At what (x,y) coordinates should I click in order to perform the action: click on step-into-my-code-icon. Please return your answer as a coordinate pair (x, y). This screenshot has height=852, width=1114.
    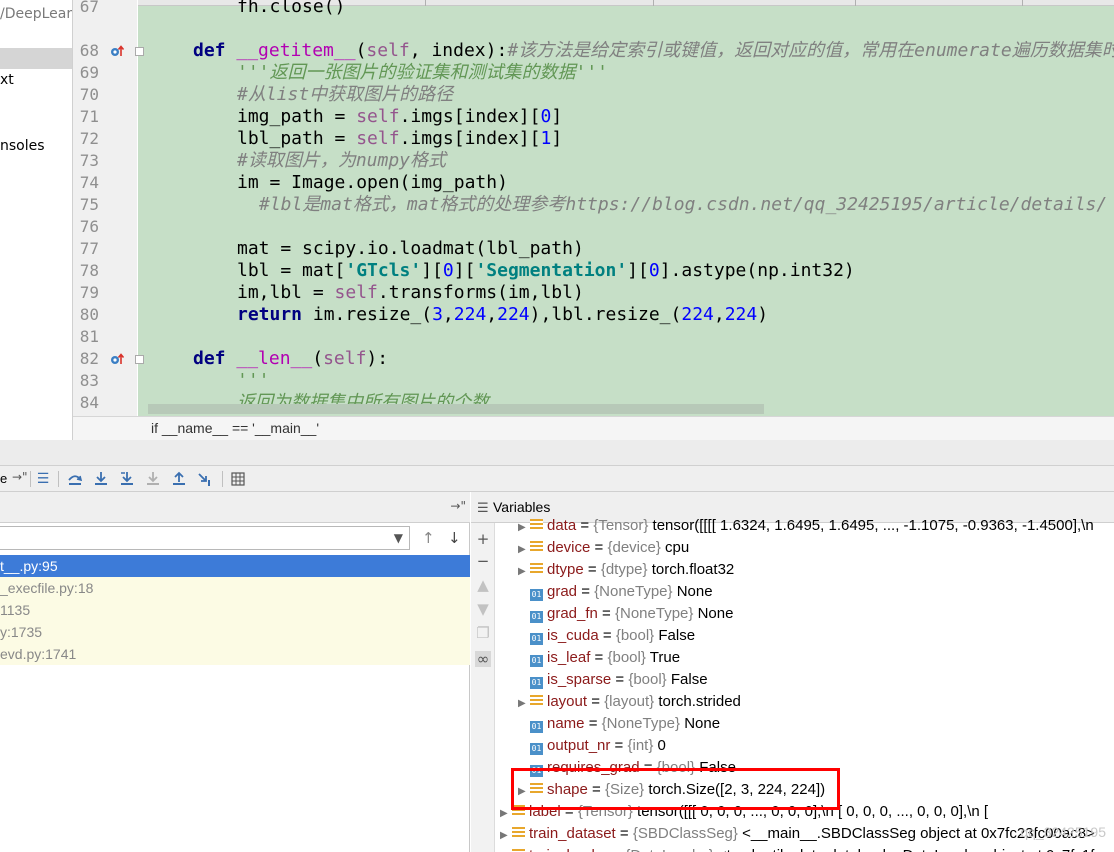
    Looking at the image, I should click on (127, 479).